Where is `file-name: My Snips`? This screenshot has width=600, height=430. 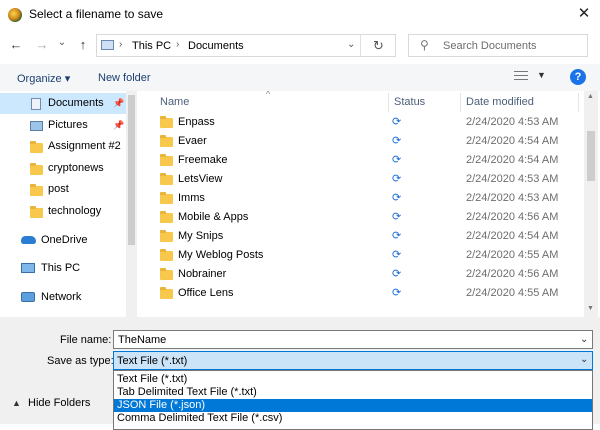
file-name: My Snips is located at coordinates (201, 236).